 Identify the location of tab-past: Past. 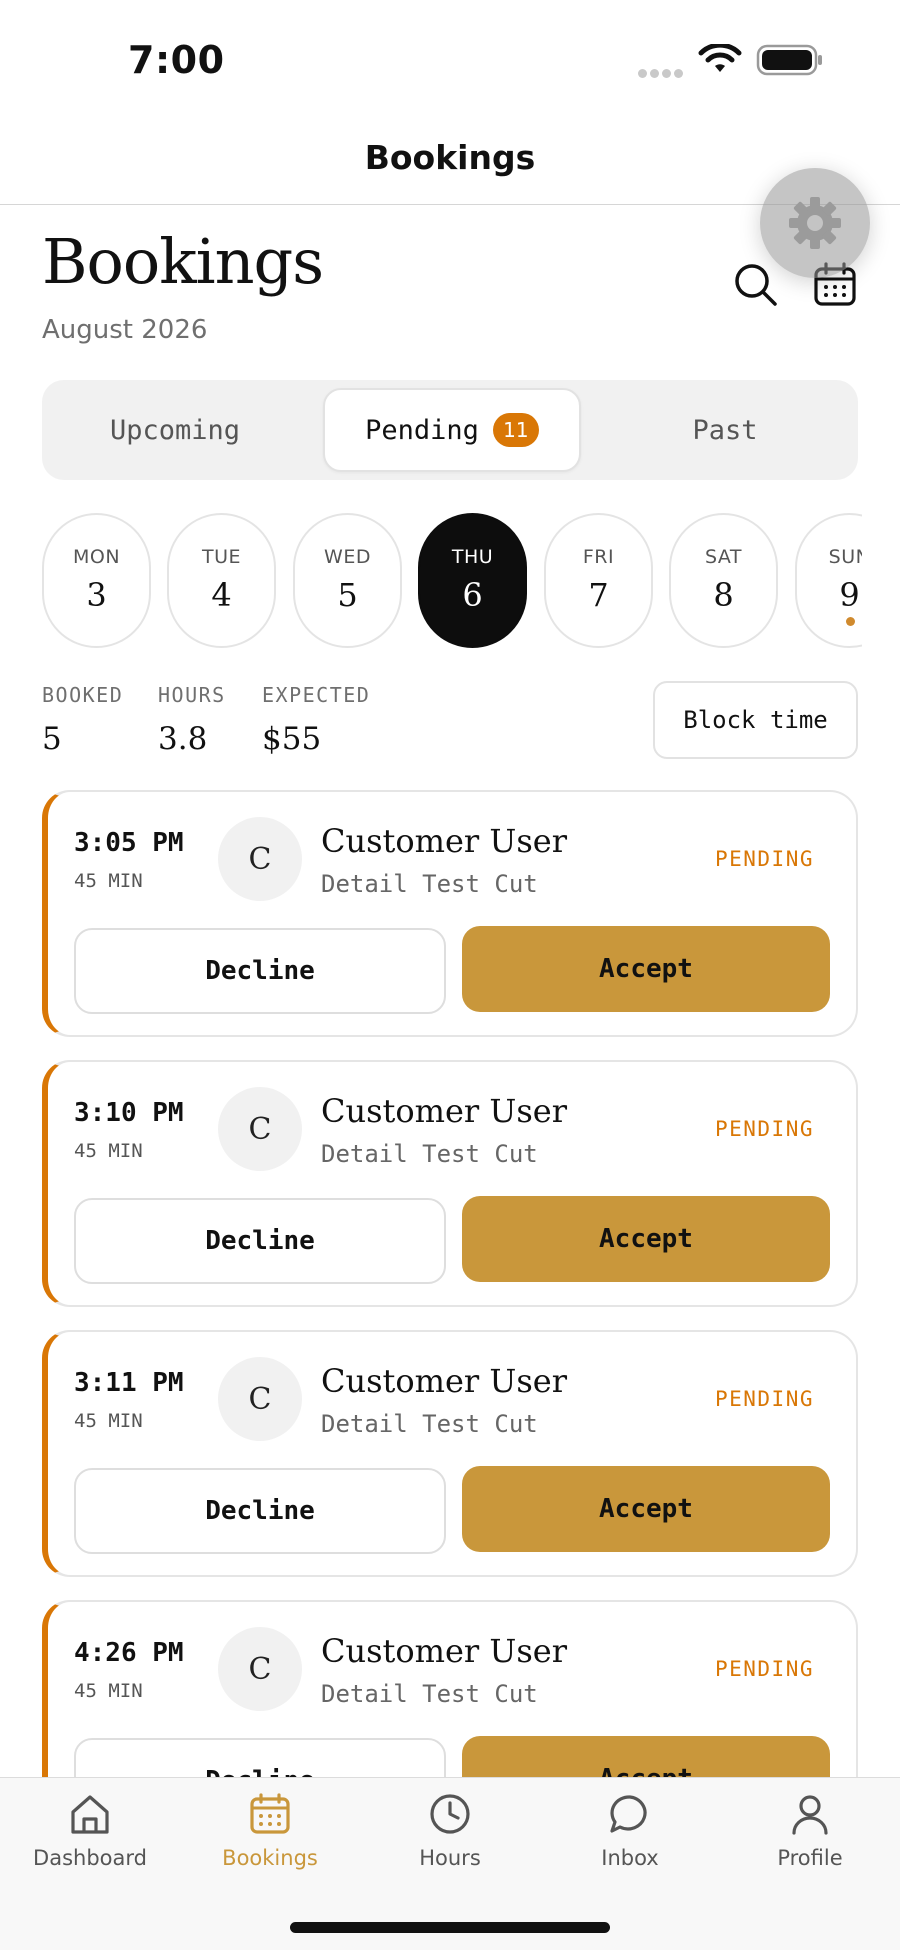
(725, 430).